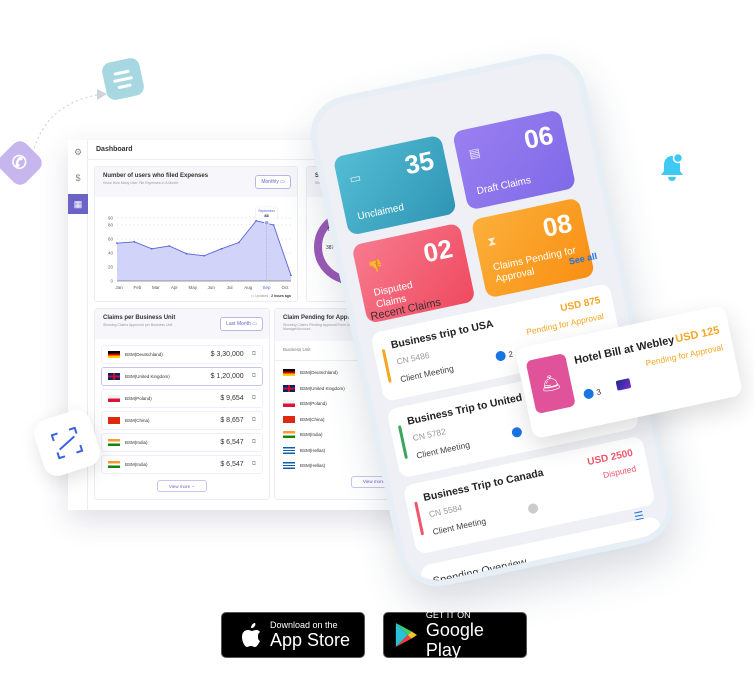 This screenshot has height=691, width=754. I want to click on claim-number: CN 5584, so click(445, 511).